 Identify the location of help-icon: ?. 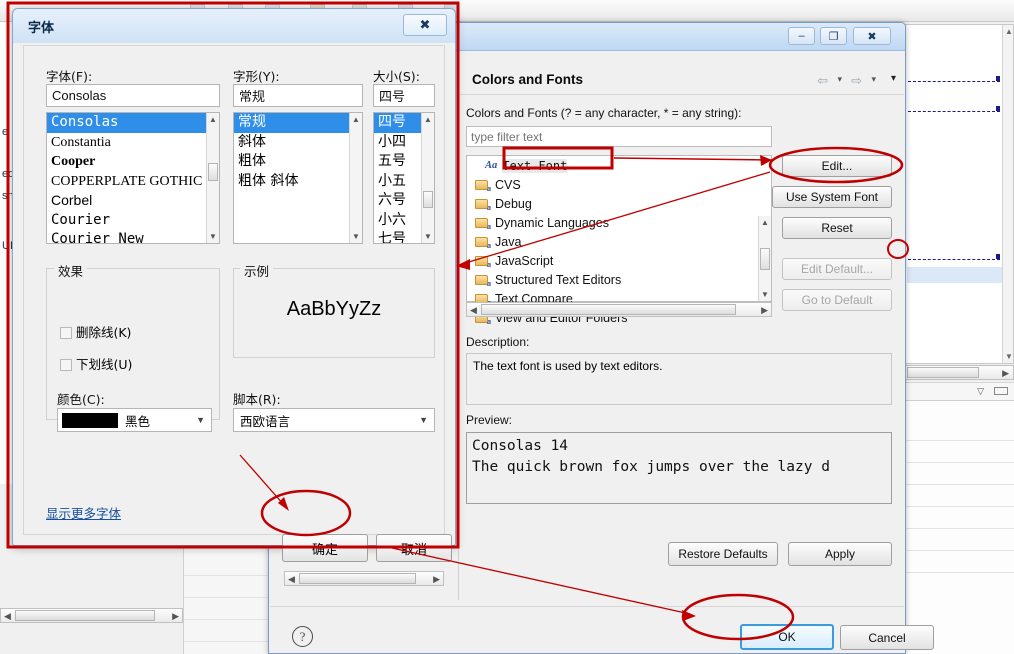
(302, 636).